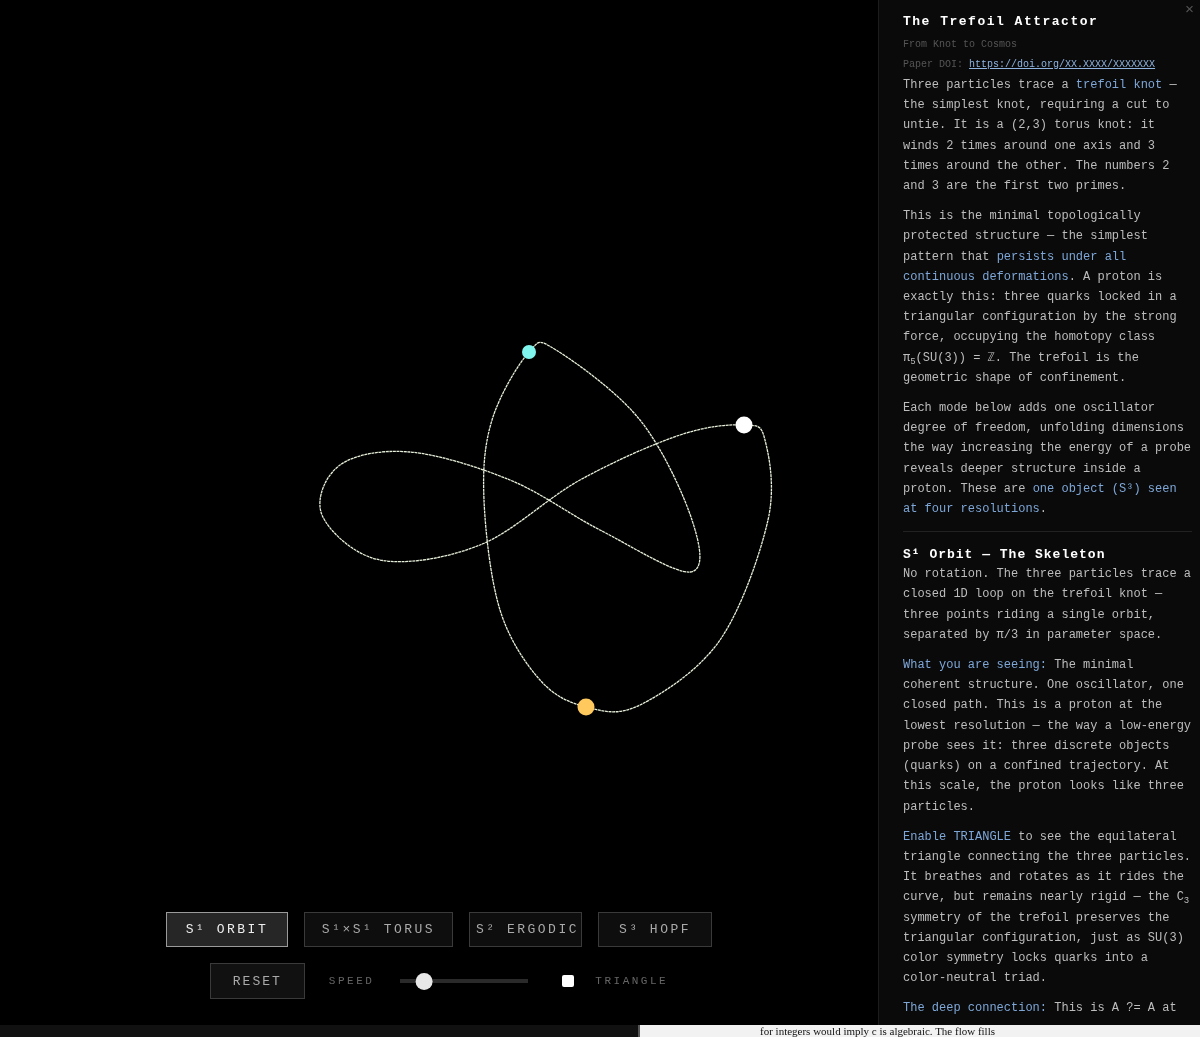 This screenshot has height=1037, width=1200. Describe the element at coordinates (1062, 64) in the screenshot. I see `doi-link: https://doi.org/XX.XXXX/XXXXXXX` at that location.